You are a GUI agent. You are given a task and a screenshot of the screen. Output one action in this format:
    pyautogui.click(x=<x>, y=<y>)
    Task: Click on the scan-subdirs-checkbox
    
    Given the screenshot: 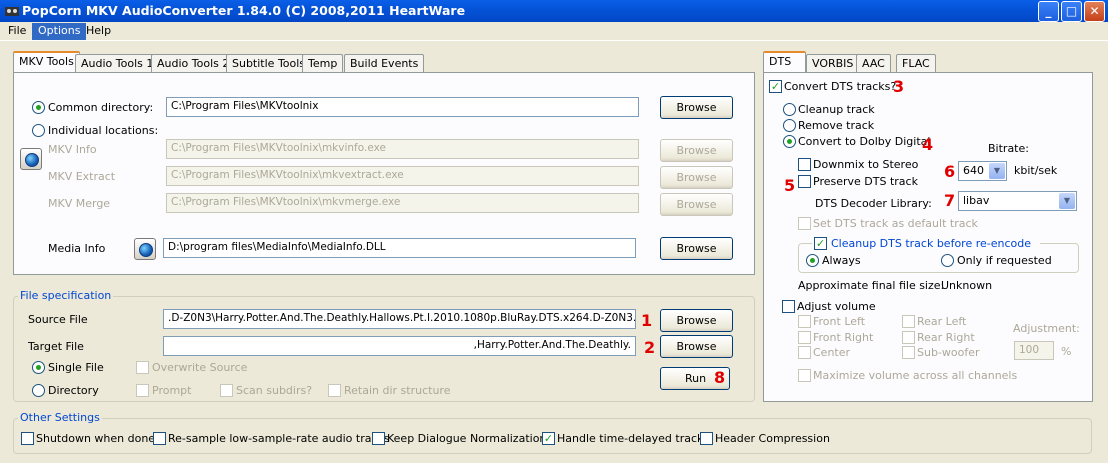 What is the action you would take?
    pyautogui.click(x=226, y=390)
    